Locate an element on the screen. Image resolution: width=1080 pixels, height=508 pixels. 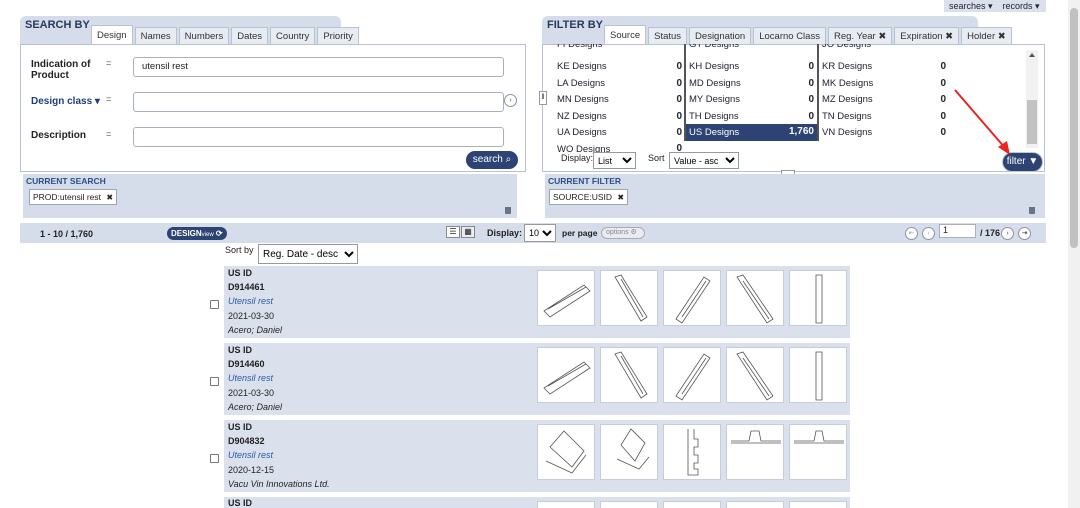
filter-item: GT Designs is located at coordinates (714, 47).